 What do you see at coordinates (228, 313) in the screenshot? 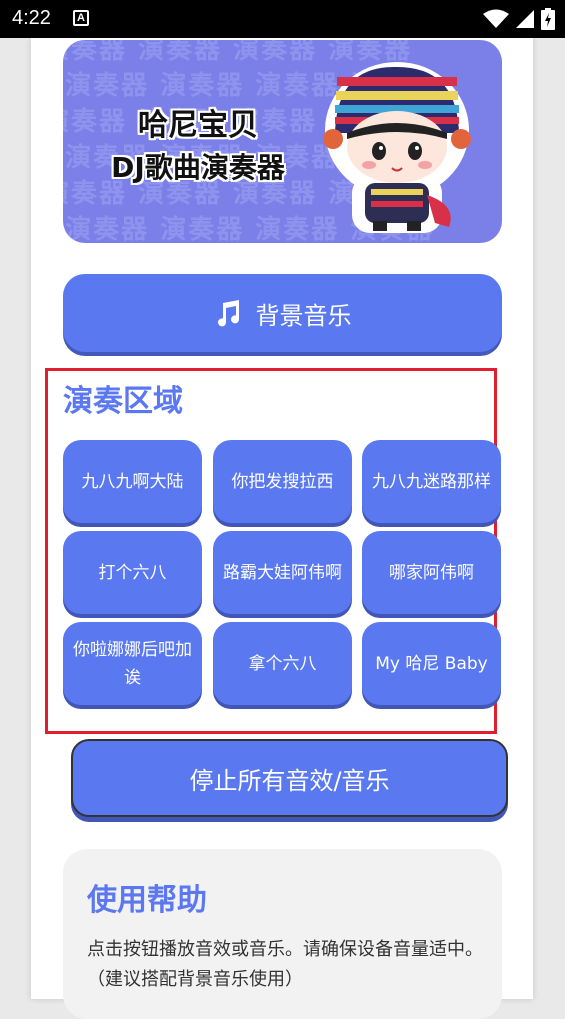
I see `music-note-icon` at bounding box center [228, 313].